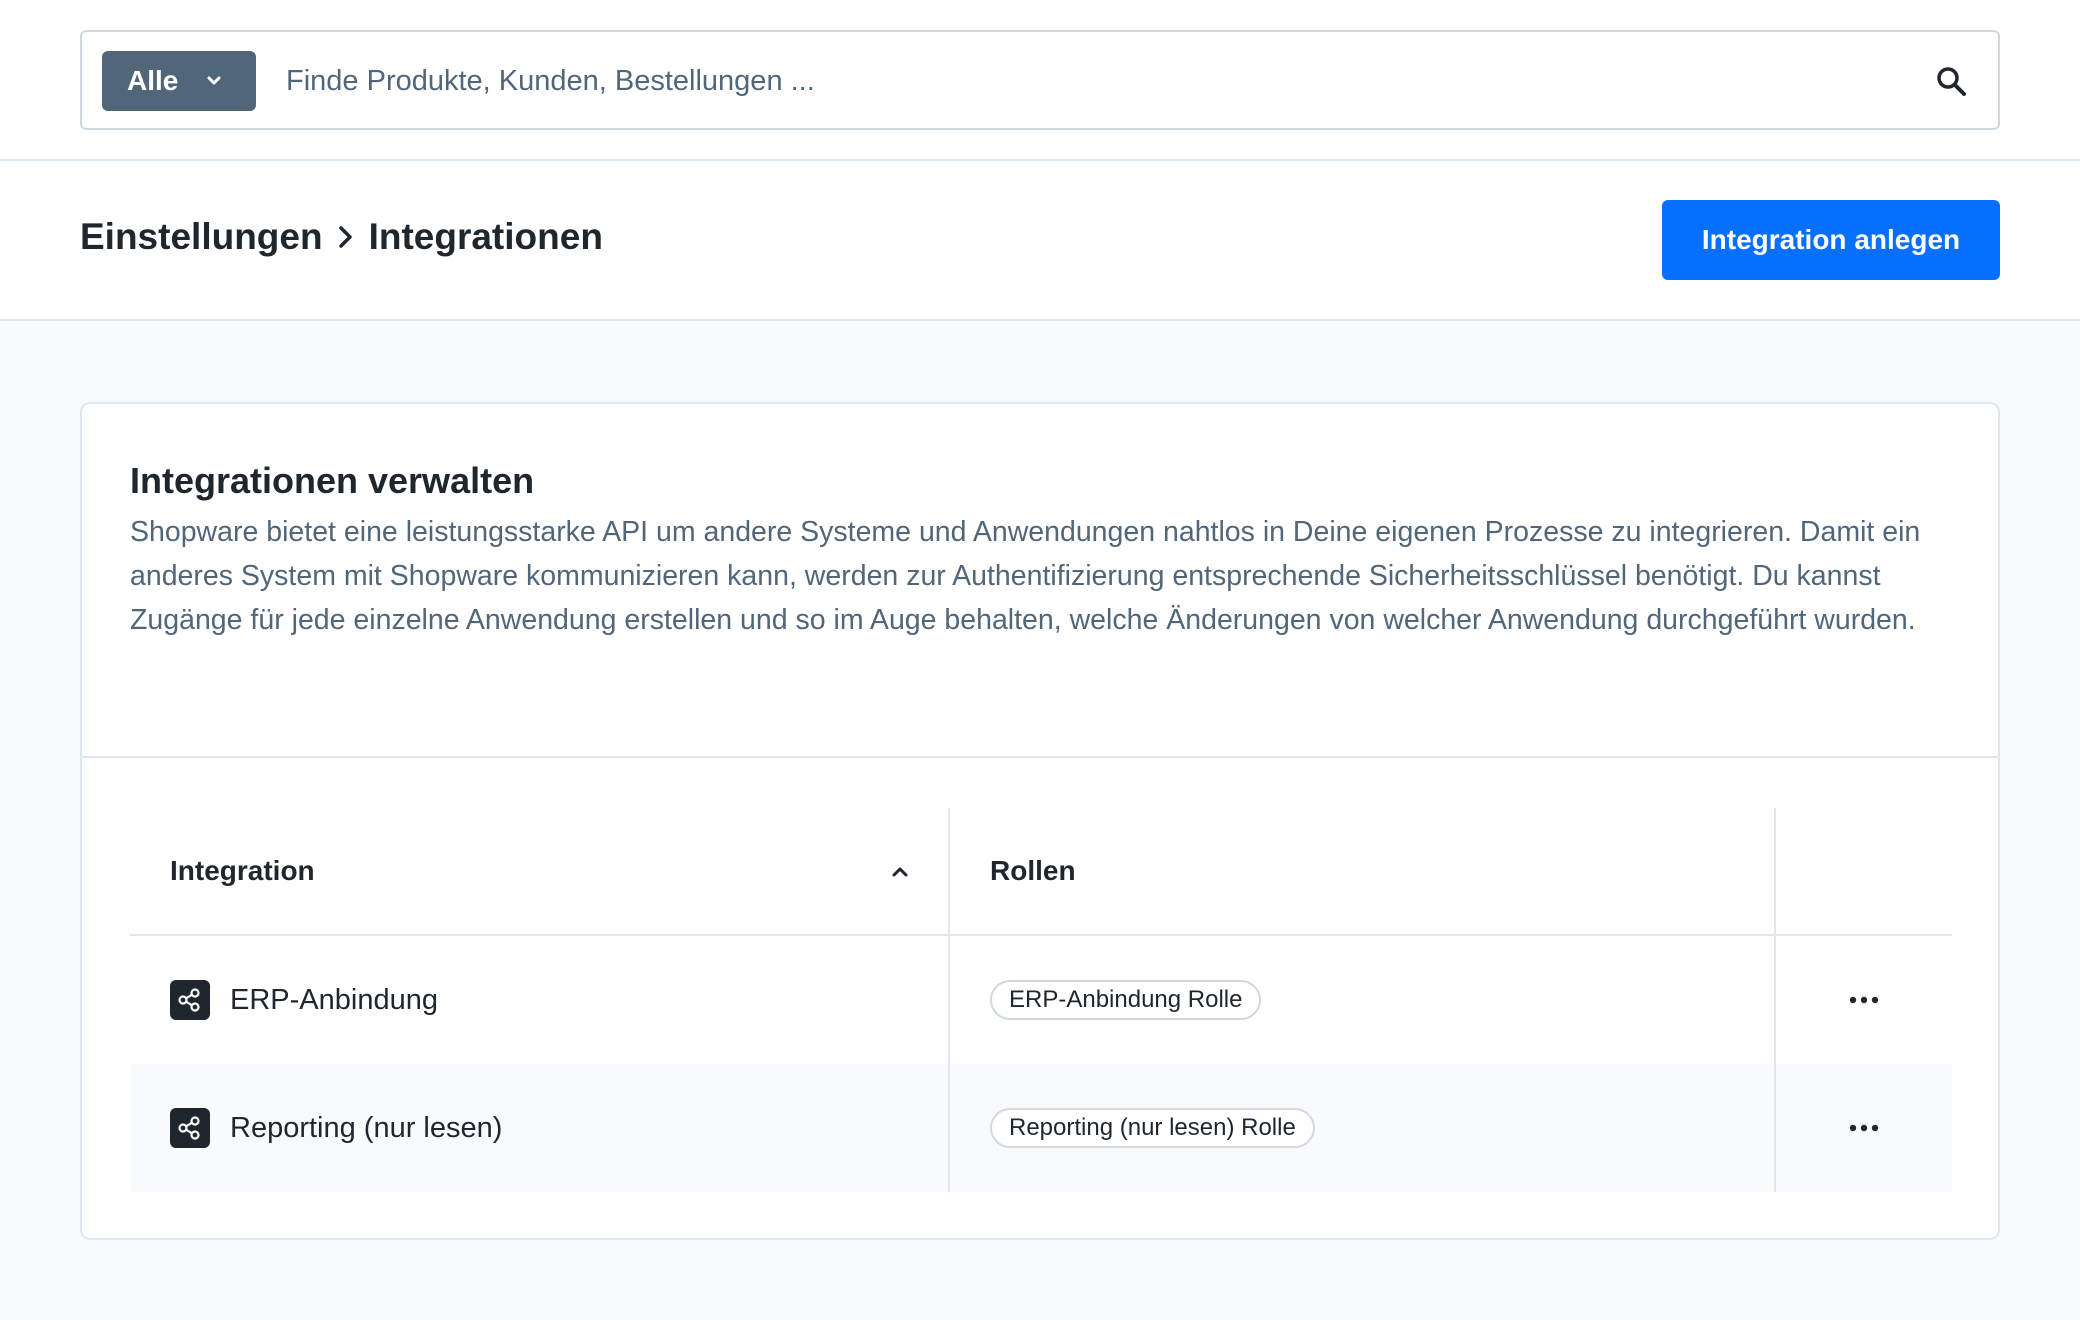 The image size is (2080, 1320). Describe the element at coordinates (214, 80) in the screenshot. I see `chevron-down-icon` at that location.